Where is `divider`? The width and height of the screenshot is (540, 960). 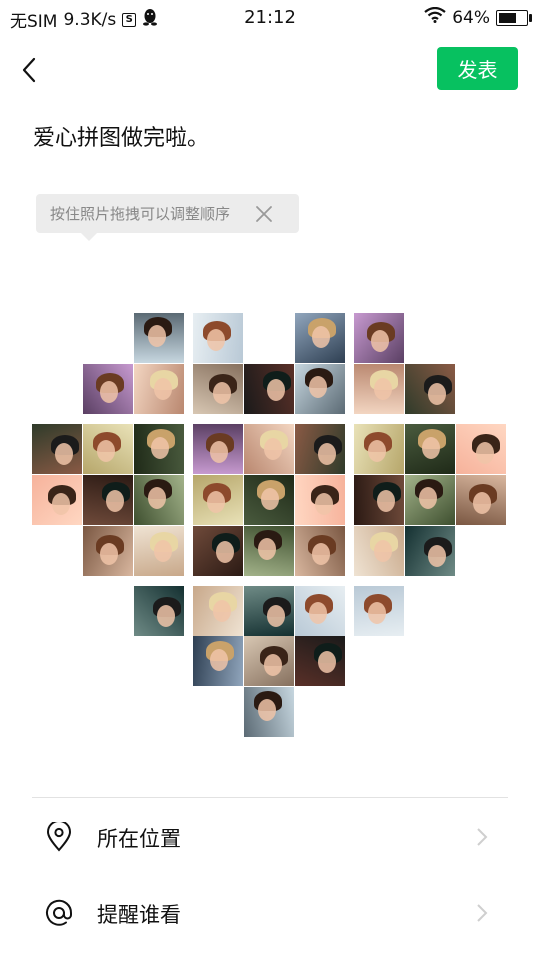
divider is located at coordinates (270, 797).